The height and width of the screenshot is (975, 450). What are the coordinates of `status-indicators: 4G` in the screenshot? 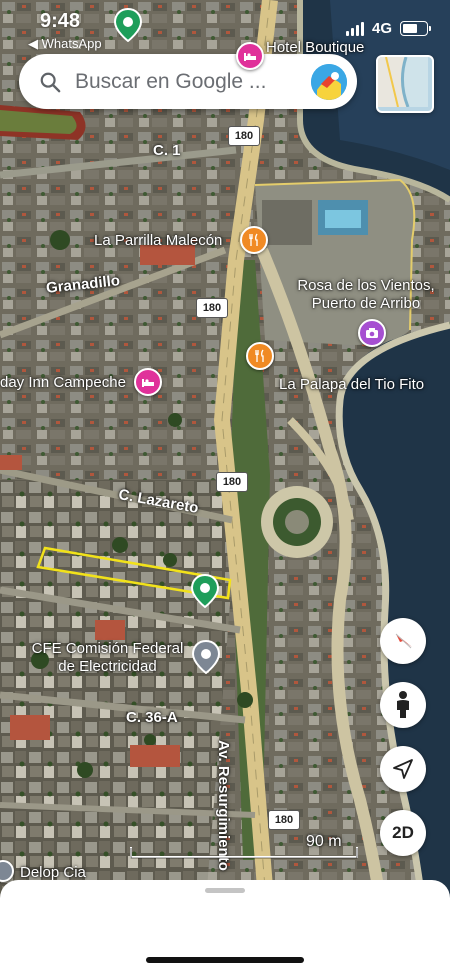 It's located at (388, 28).